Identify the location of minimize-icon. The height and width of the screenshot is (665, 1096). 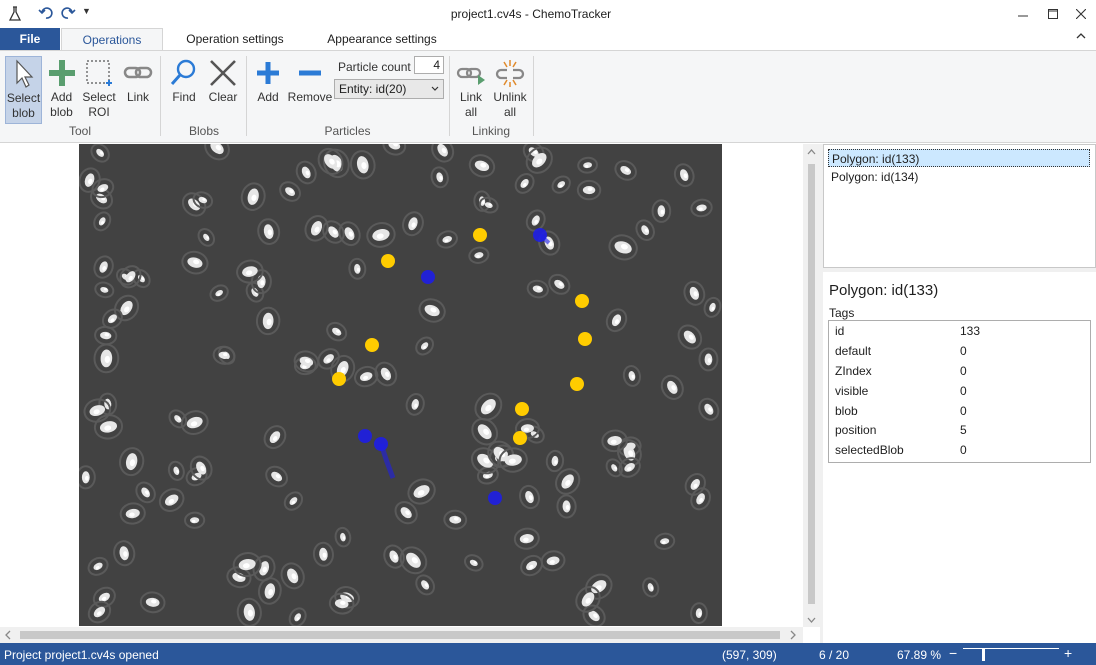
(1023, 16).